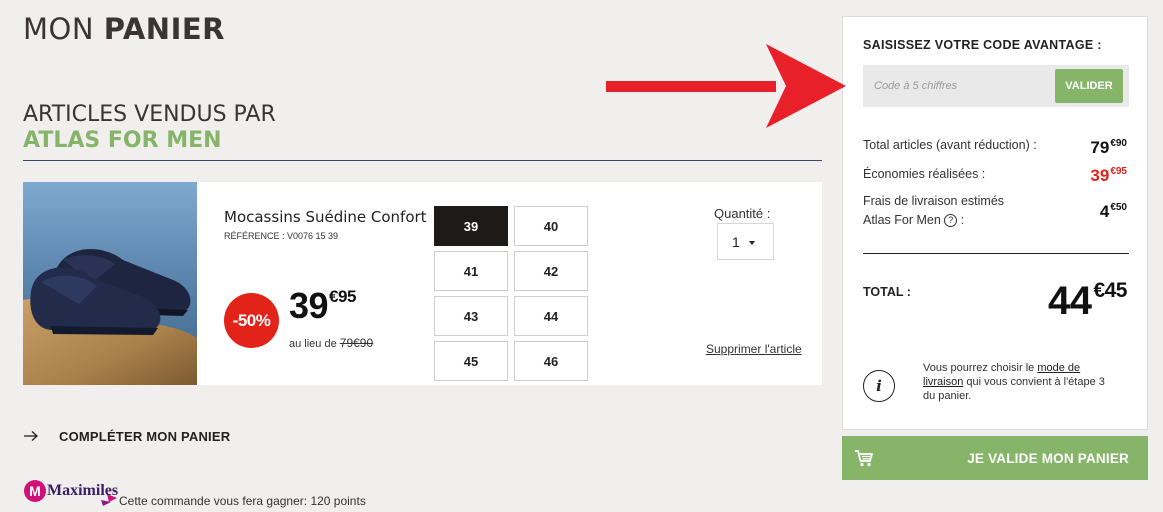 This screenshot has width=1163, height=512. Describe the element at coordinates (145, 436) in the screenshot. I see `complete-cart-label: COMPLÉTER MON PANIER` at that location.